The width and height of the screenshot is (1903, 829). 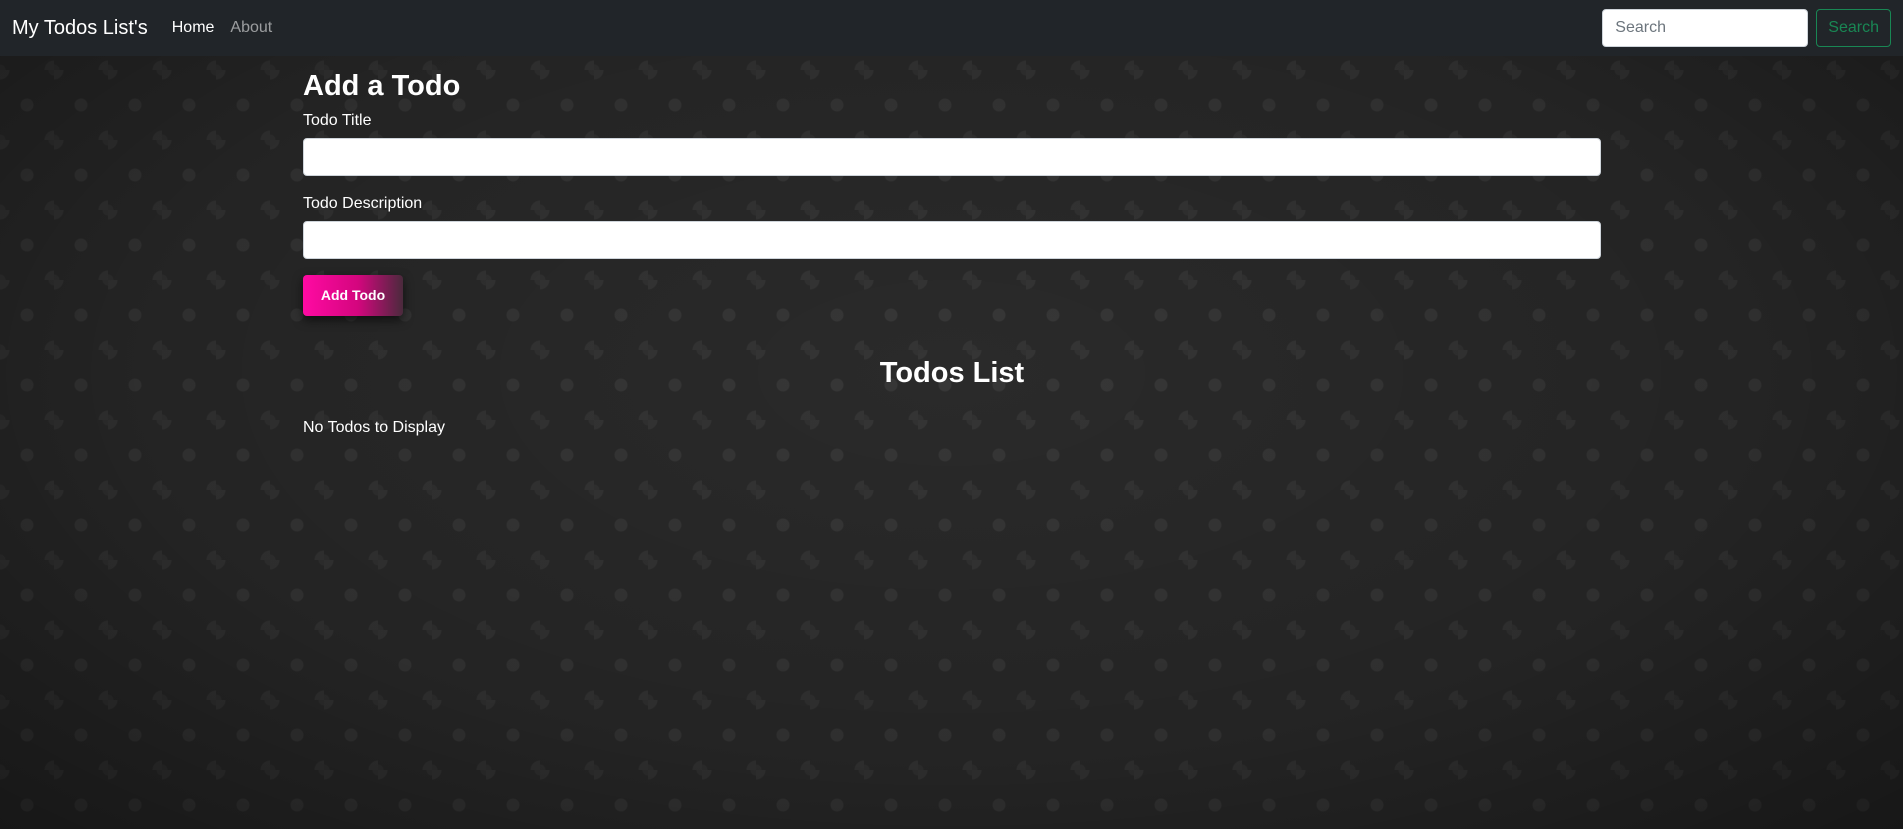 I want to click on todos-list-heading: Todos List, so click(x=952, y=372).